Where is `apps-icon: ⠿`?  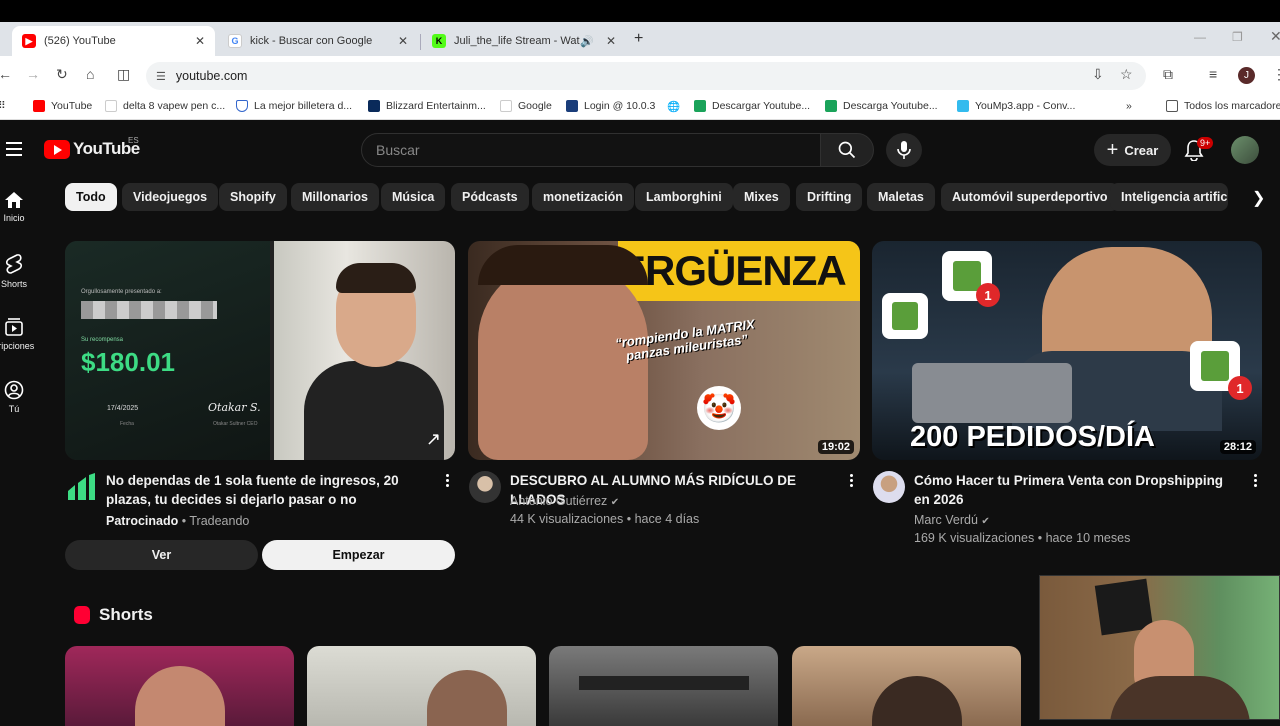 apps-icon: ⠿ is located at coordinates (3, 106).